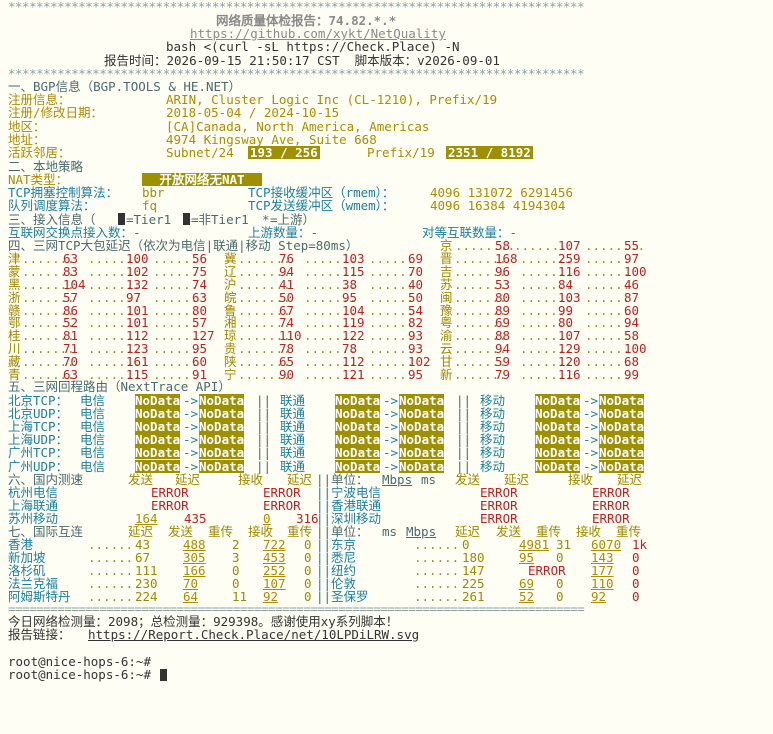 The height and width of the screenshot is (734, 773). What do you see at coordinates (71, 271) in the screenshot?
I see `latency-value: 83` at bounding box center [71, 271].